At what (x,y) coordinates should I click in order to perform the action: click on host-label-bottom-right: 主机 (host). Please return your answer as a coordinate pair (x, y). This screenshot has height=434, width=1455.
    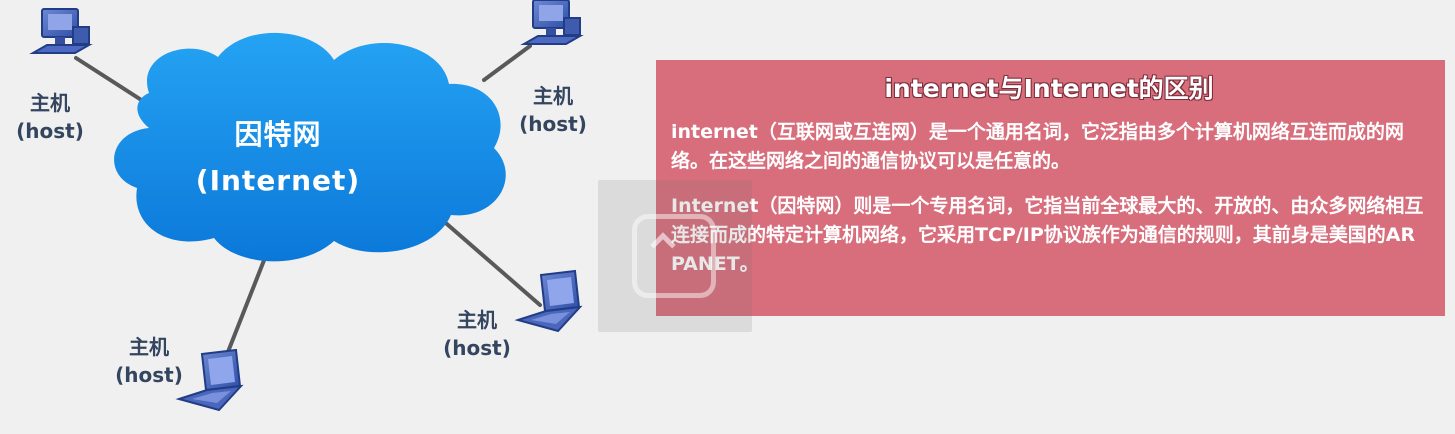
    Looking at the image, I should click on (477, 334).